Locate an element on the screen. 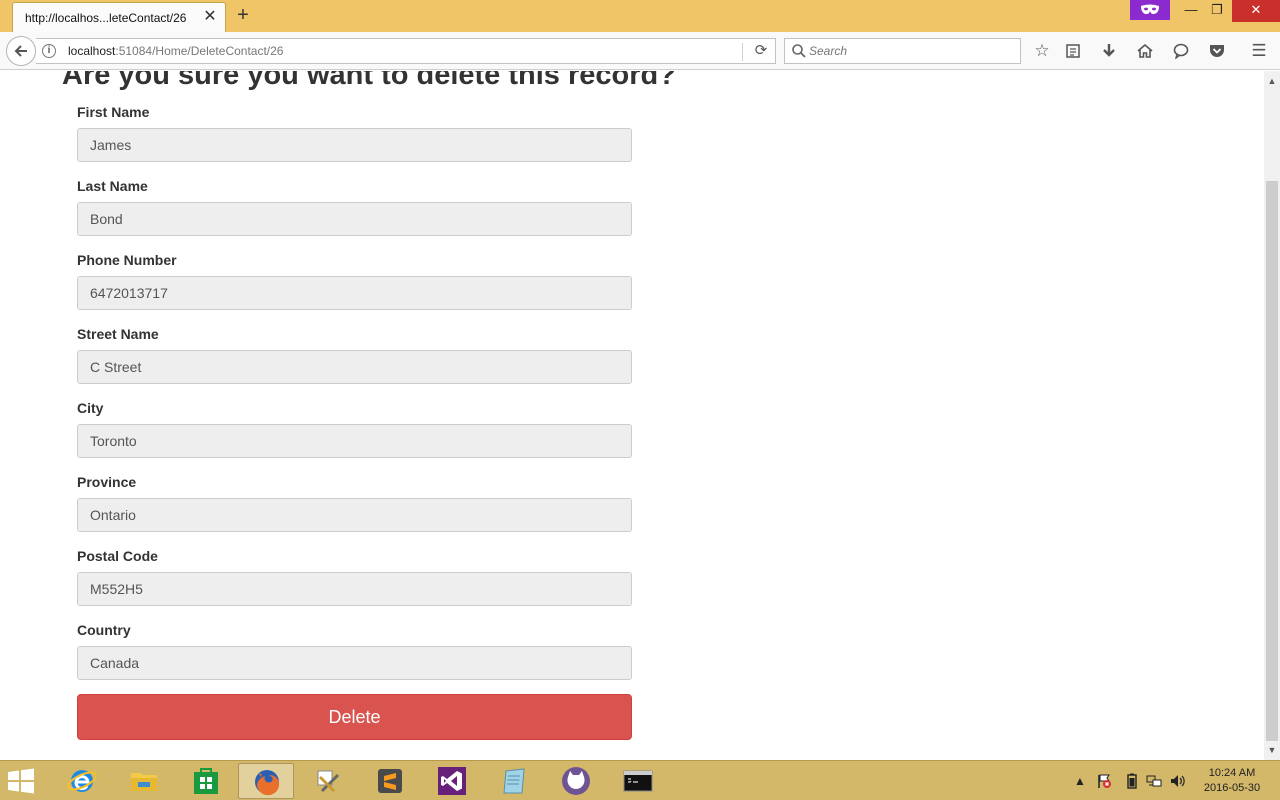  github-desktop-icon is located at coordinates (576, 781).